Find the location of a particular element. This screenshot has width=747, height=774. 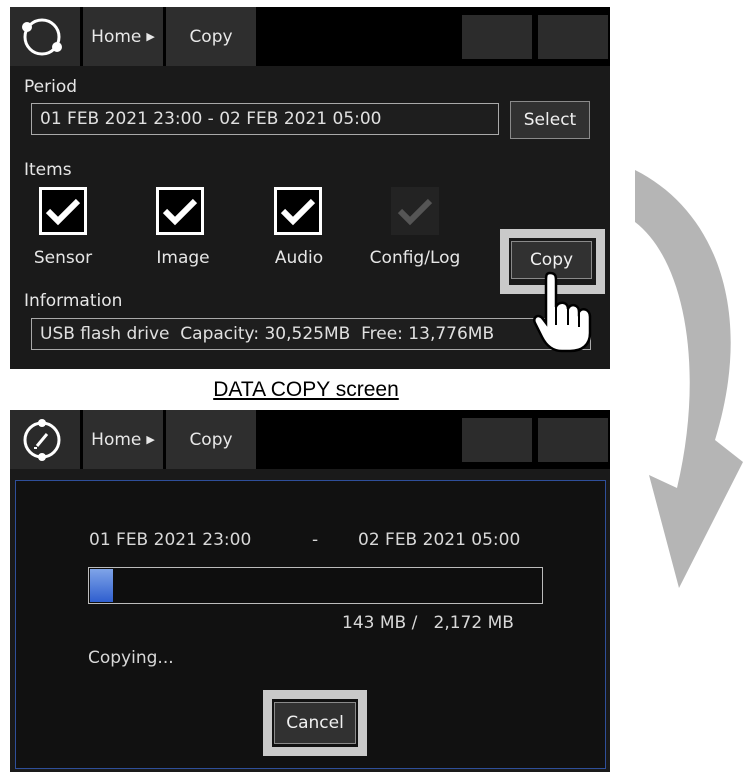

period-start-text: 01 FEB 2021 23:00 is located at coordinates (170, 540).